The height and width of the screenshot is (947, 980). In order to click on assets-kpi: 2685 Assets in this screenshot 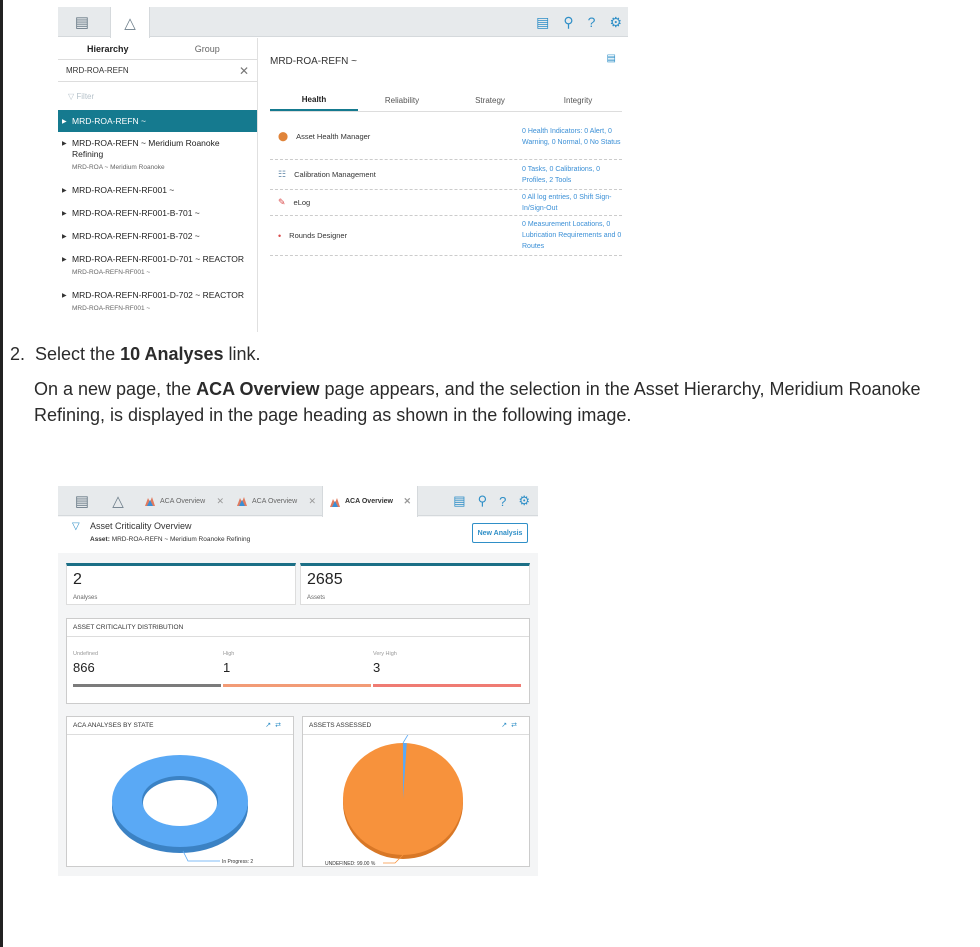, I will do `click(415, 584)`.